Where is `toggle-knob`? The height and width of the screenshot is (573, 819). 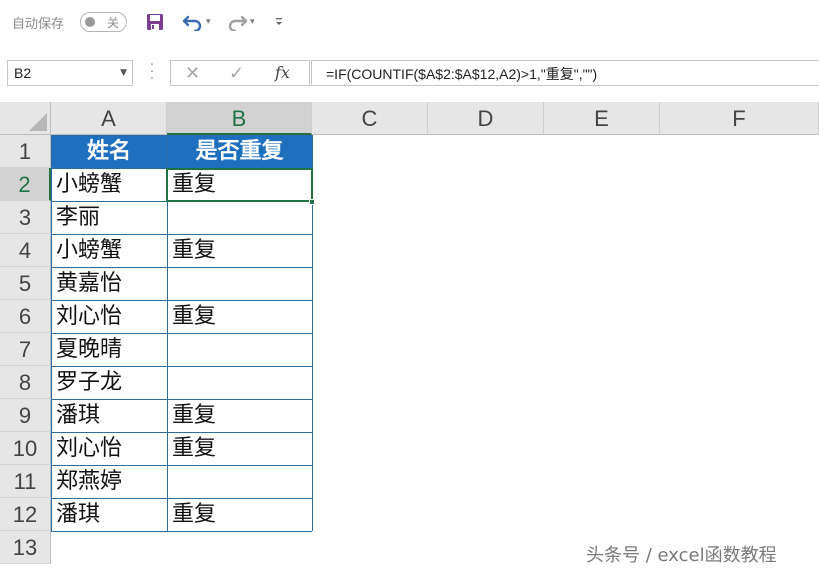
toggle-knob is located at coordinates (90, 22).